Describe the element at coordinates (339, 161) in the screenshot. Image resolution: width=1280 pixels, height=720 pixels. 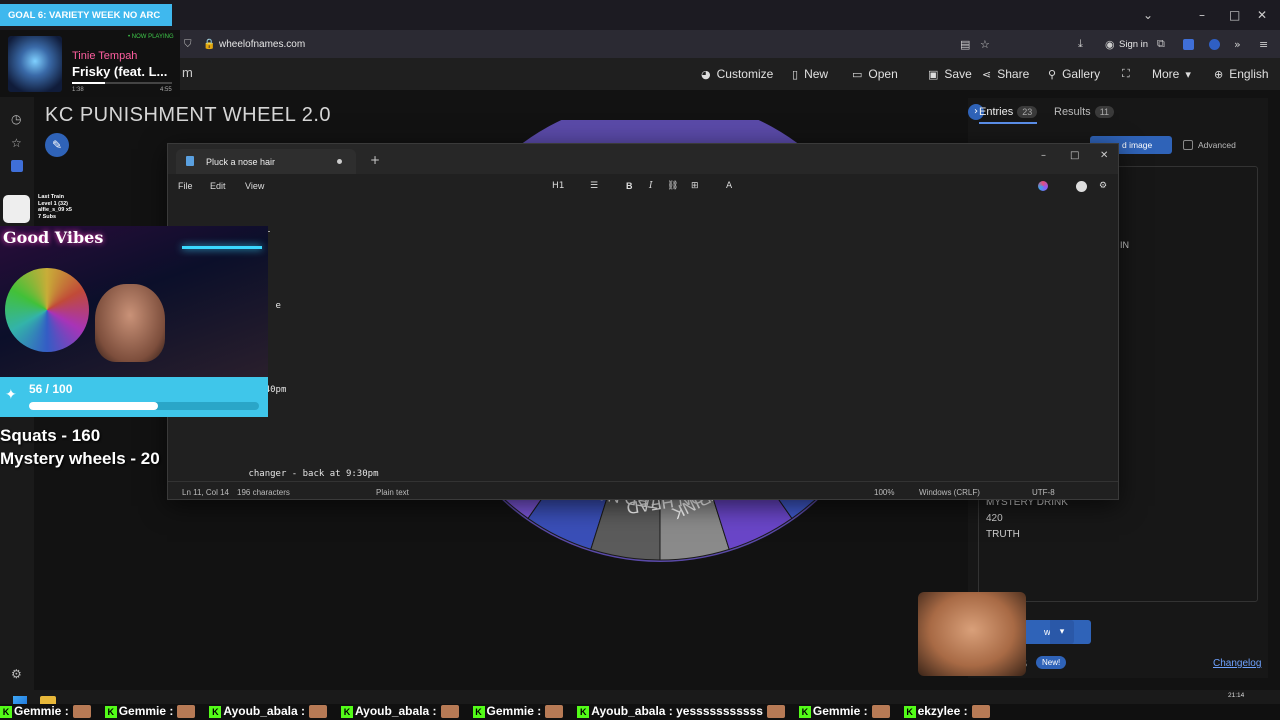
I see `unsaved-dot-icon` at that location.